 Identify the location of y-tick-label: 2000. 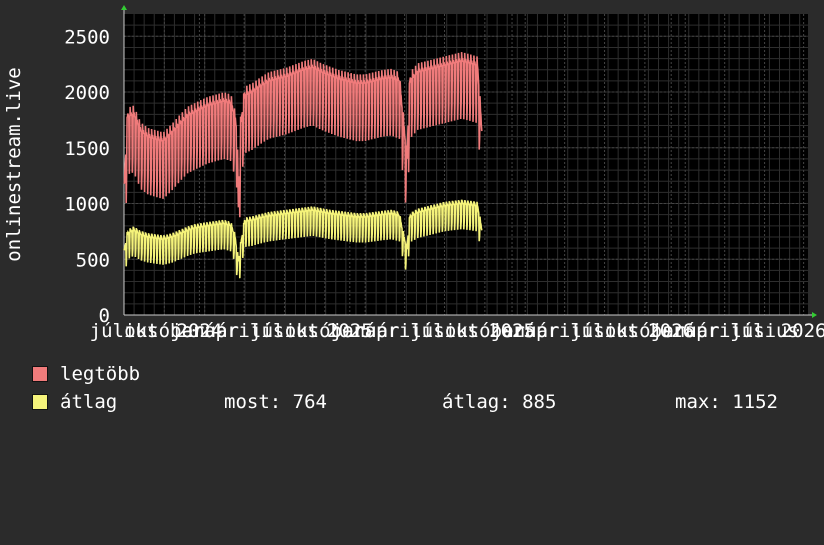
(87, 93).